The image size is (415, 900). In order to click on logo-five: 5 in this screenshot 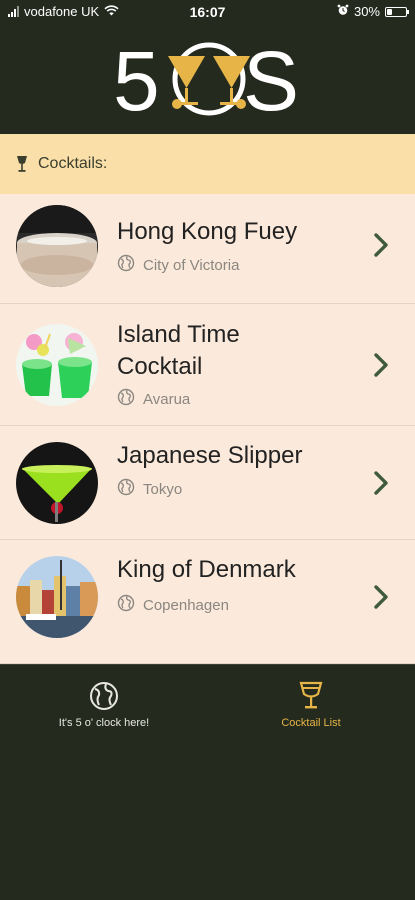, I will do `click(136, 80)`.